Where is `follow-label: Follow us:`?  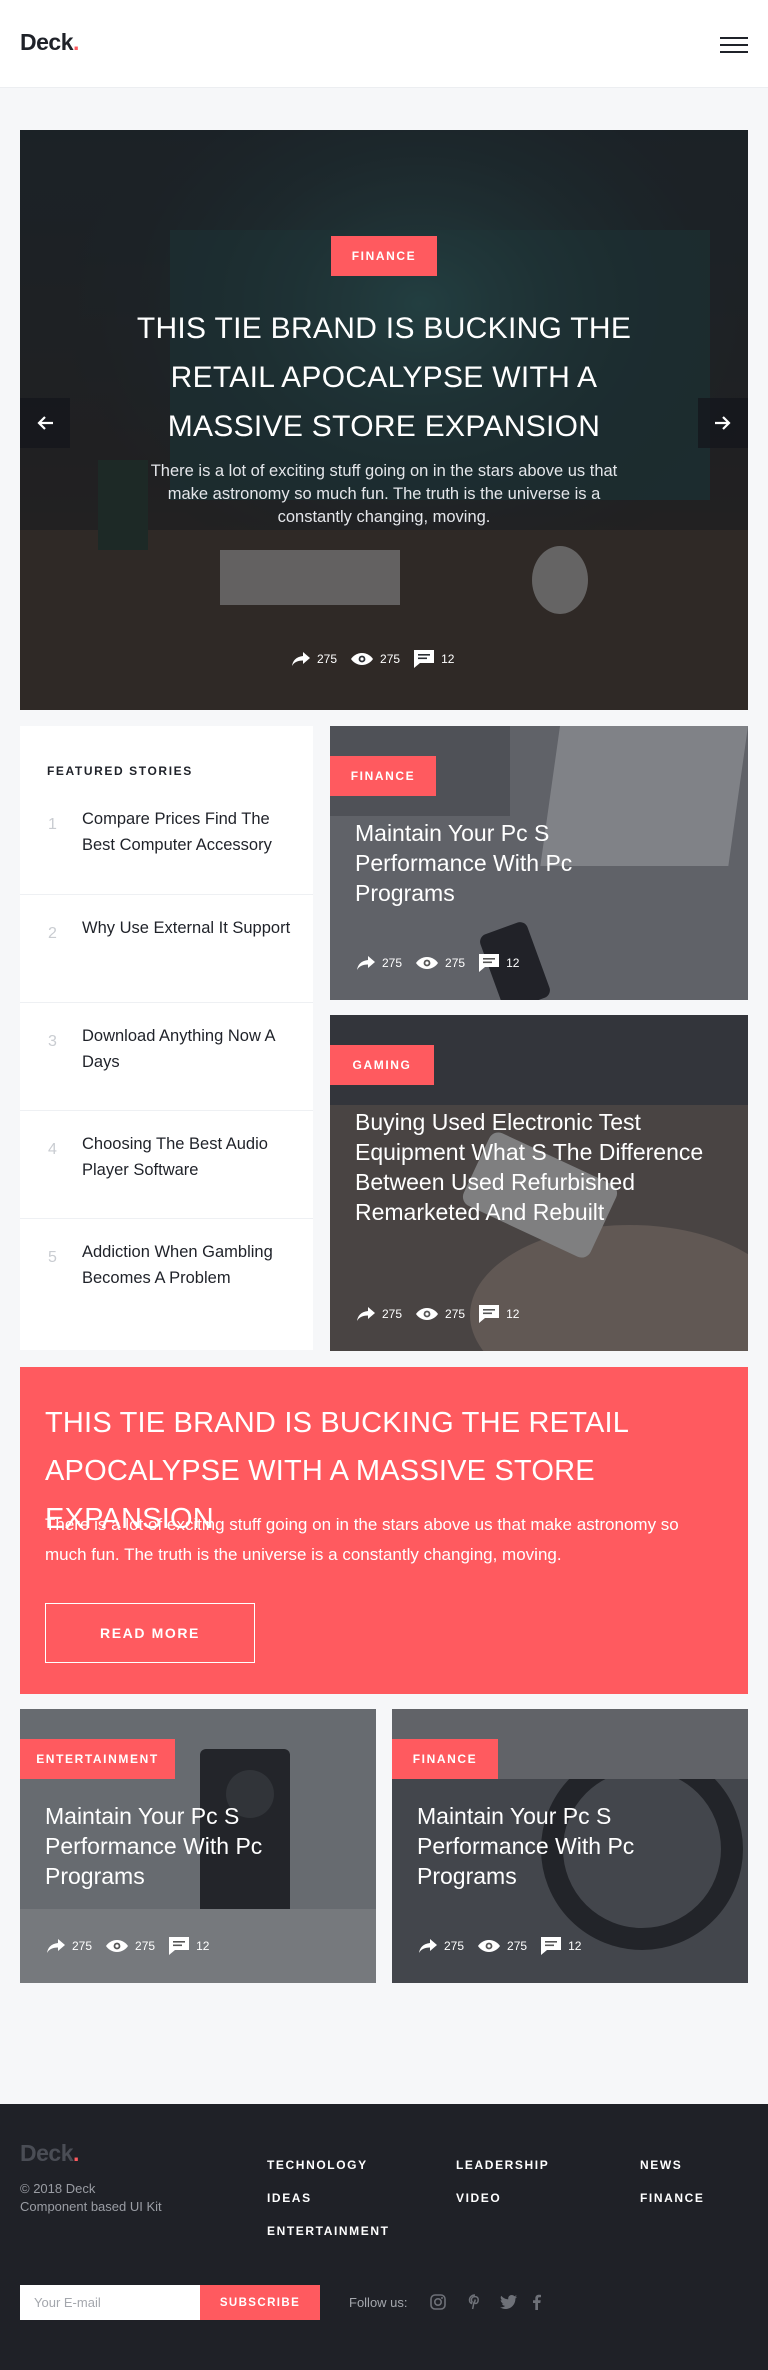 follow-label: Follow us: is located at coordinates (378, 2302).